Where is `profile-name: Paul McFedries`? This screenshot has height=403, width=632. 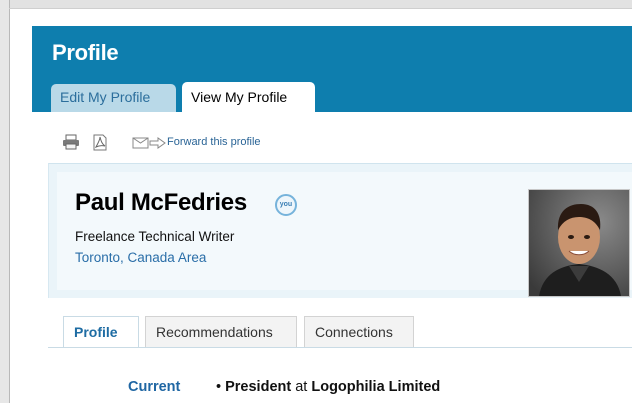
profile-name: Paul McFedries is located at coordinates (161, 202).